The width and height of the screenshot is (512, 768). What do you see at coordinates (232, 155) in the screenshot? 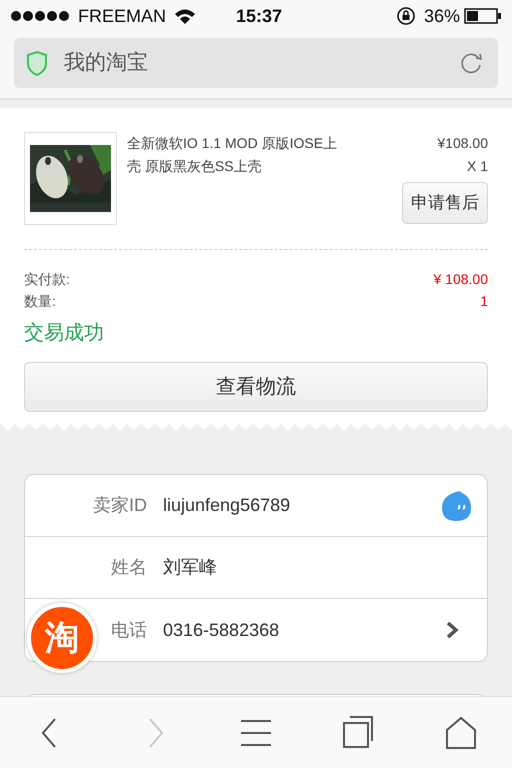
I see `product-title: 全新微软IO 1.1 MOD 原版IOSE上壳 原版黑灰色SS上壳` at bounding box center [232, 155].